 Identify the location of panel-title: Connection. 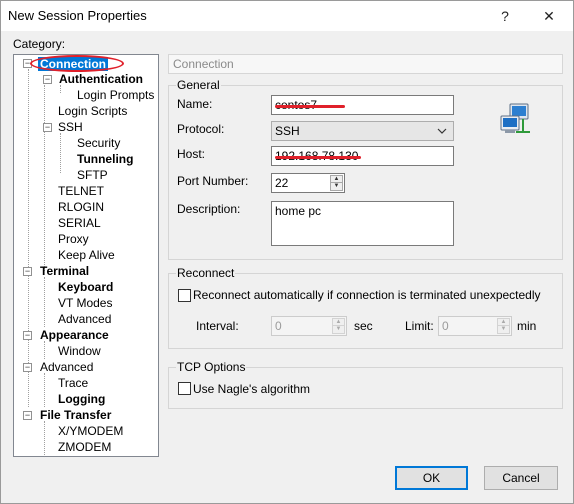
(203, 64).